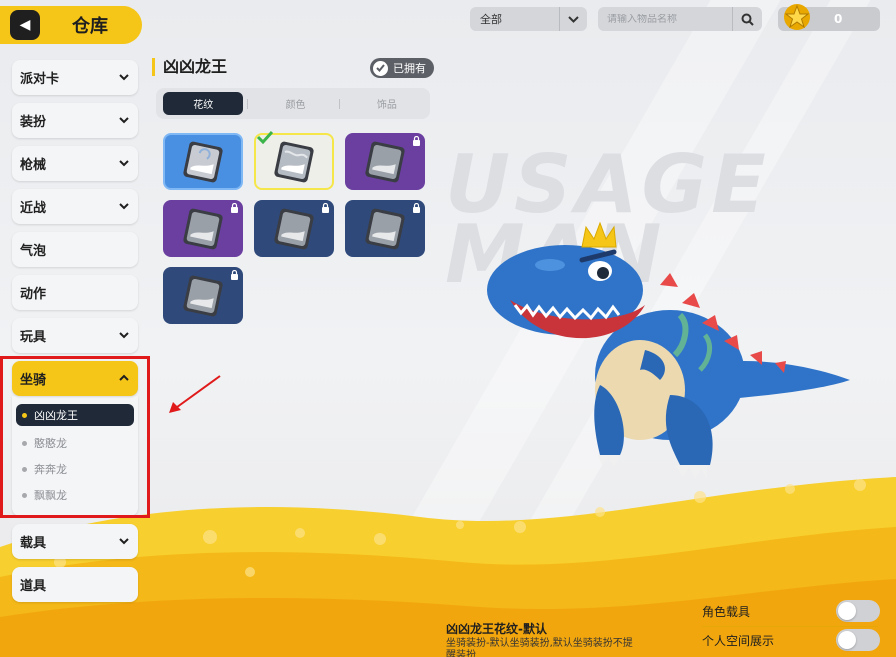 The height and width of the screenshot is (657, 896). Describe the element at coordinates (496, 629) in the screenshot. I see `selected-skin-title: 凶凶龙王花纹-默认` at that location.